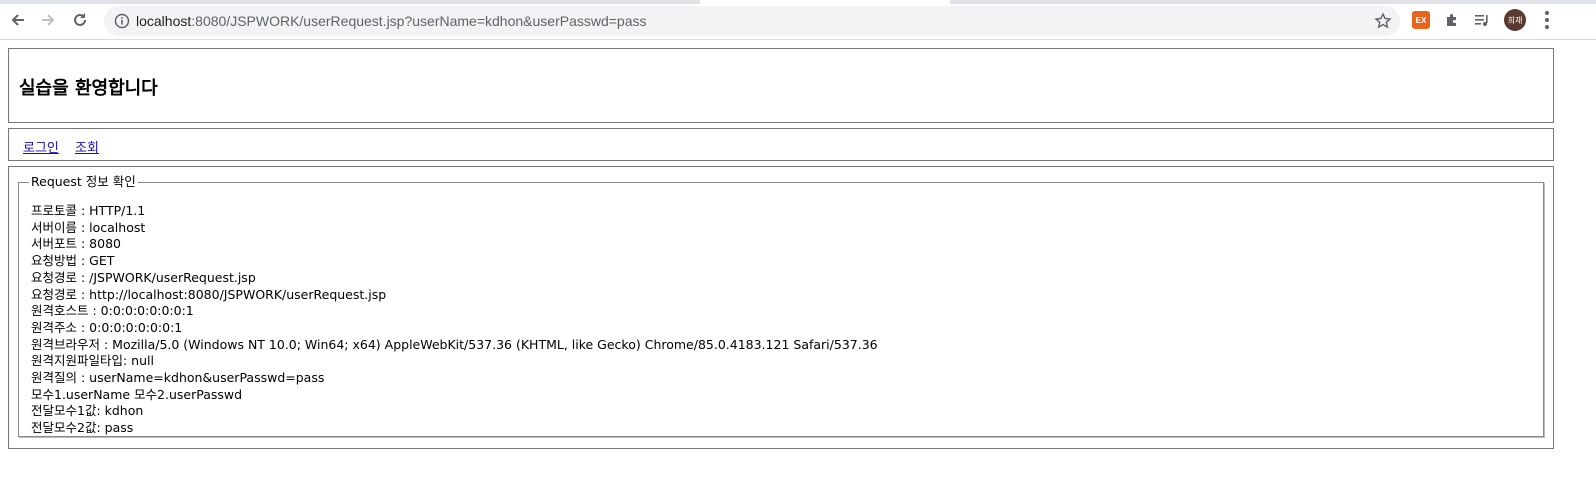  I want to click on url-host: localhost, so click(164, 21).